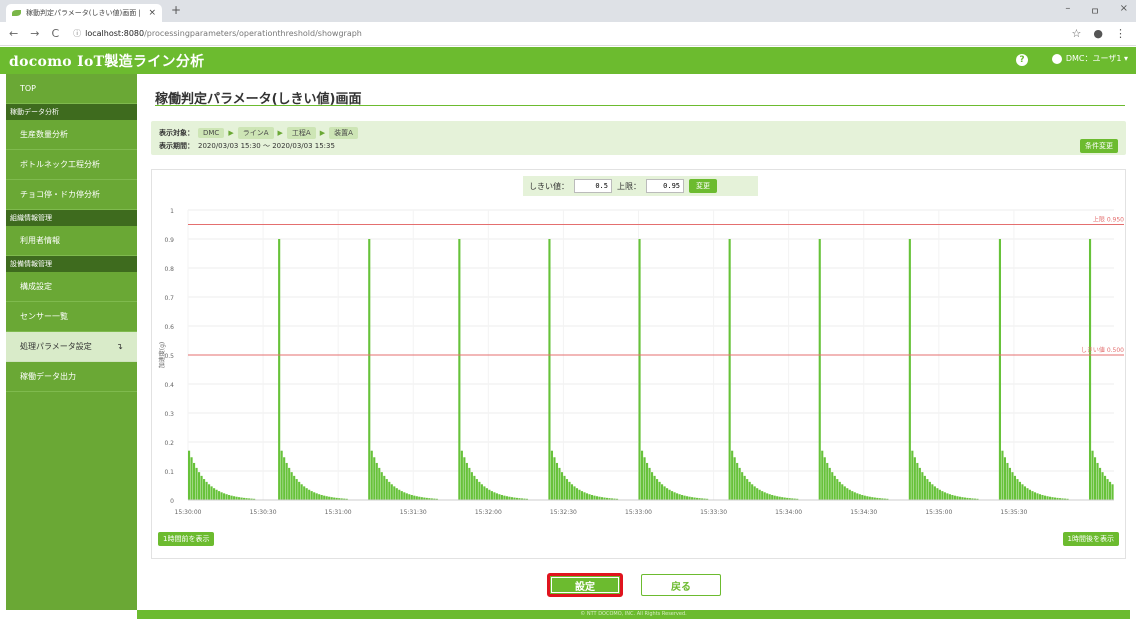 The width and height of the screenshot is (1136, 619). Describe the element at coordinates (280, 133) in the screenshot. I see `path-arrow-icon: ▶` at that location.